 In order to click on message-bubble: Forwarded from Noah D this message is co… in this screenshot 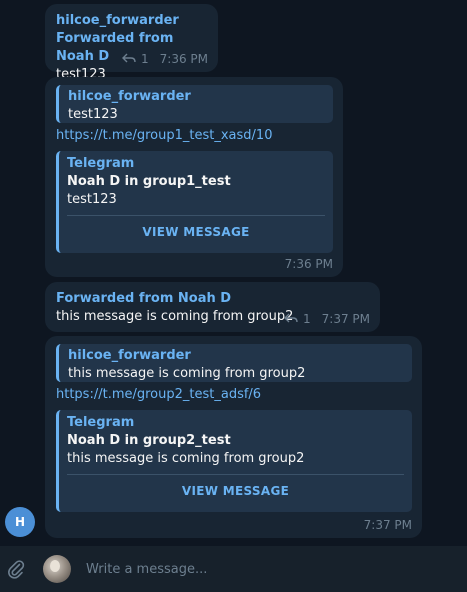, I will do `click(212, 307)`.